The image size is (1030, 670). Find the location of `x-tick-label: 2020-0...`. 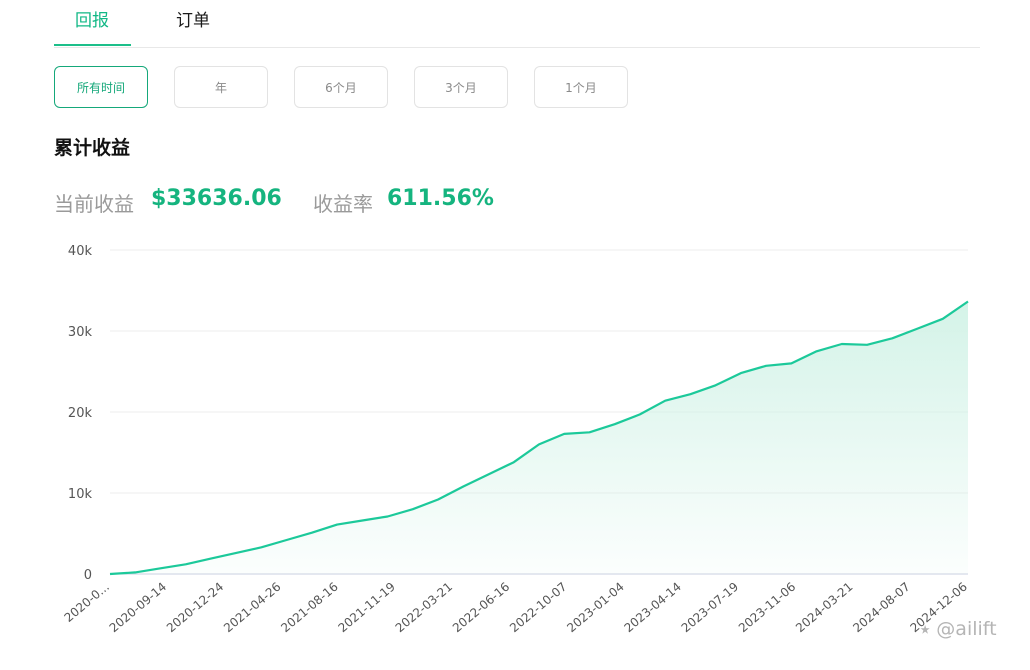

x-tick-label: 2020-0... is located at coordinates (87, 602).